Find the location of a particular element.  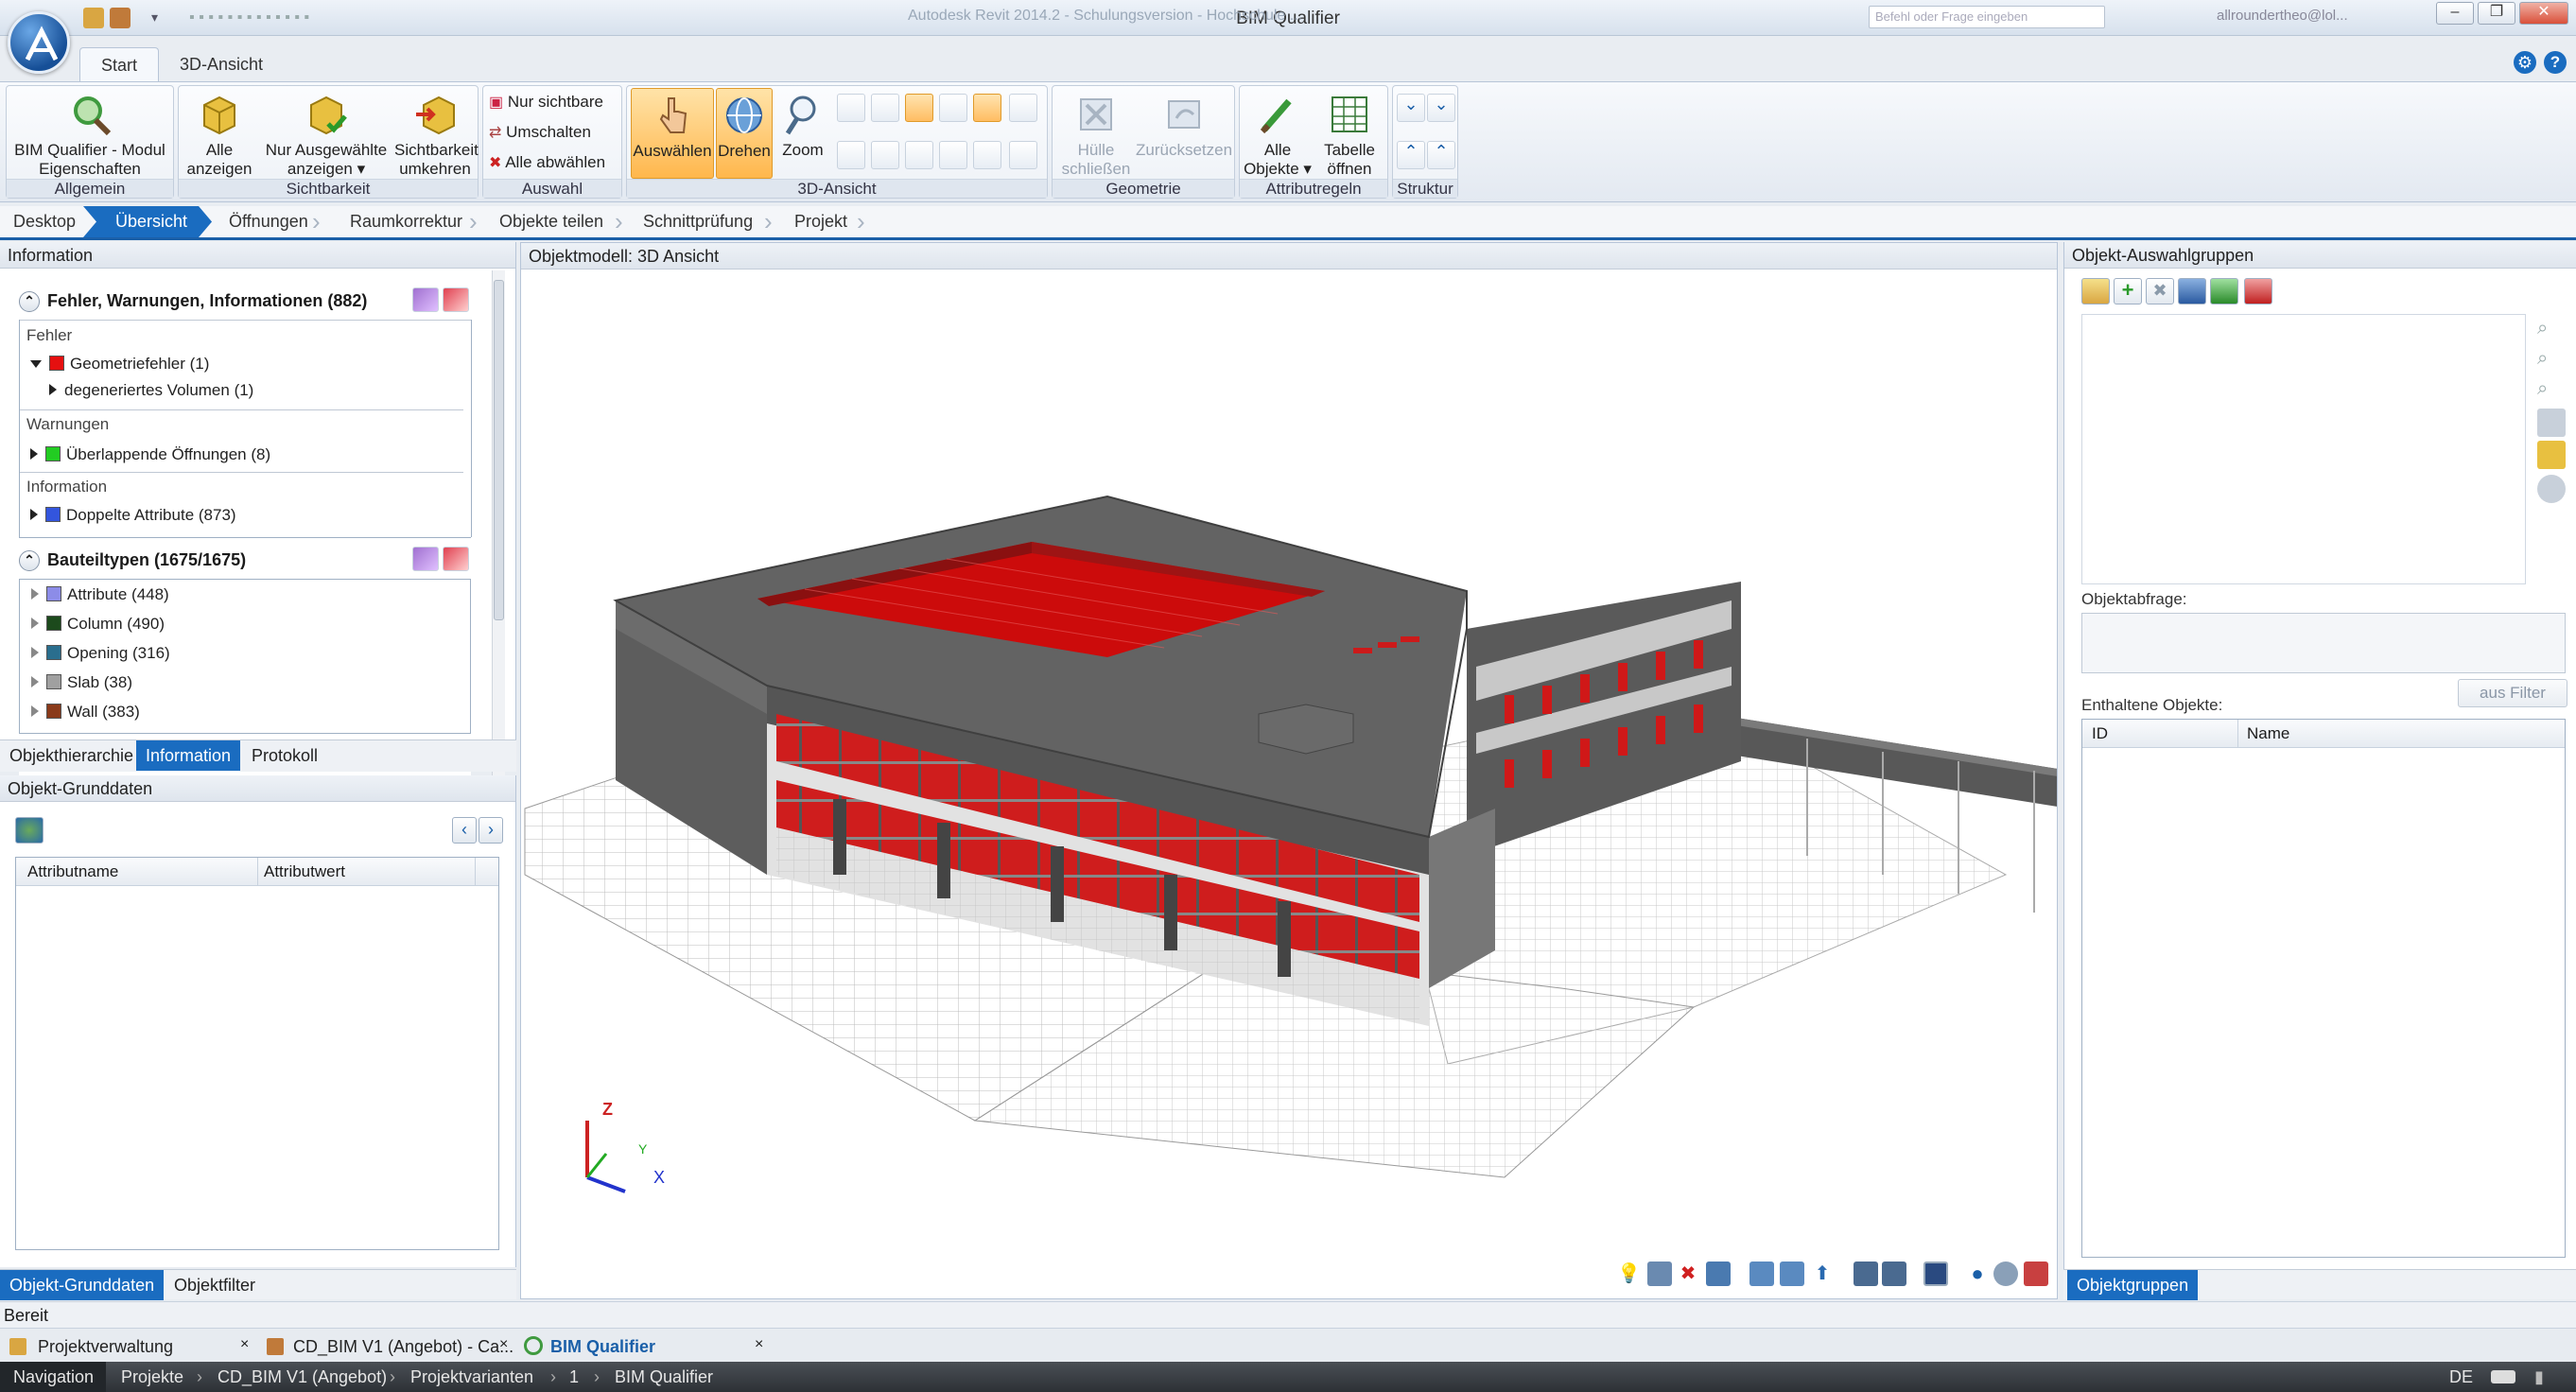

view-front-icon is located at coordinates (919, 108).